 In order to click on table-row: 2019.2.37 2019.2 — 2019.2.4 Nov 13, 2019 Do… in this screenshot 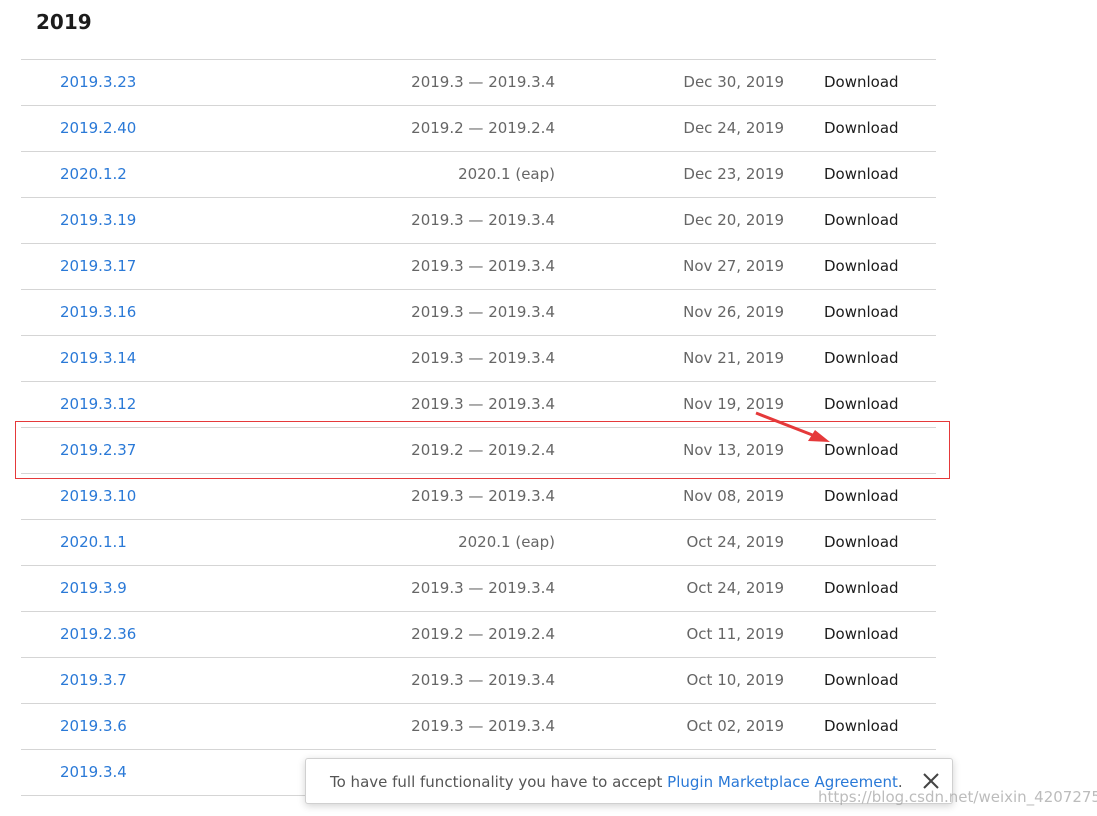, I will do `click(478, 451)`.